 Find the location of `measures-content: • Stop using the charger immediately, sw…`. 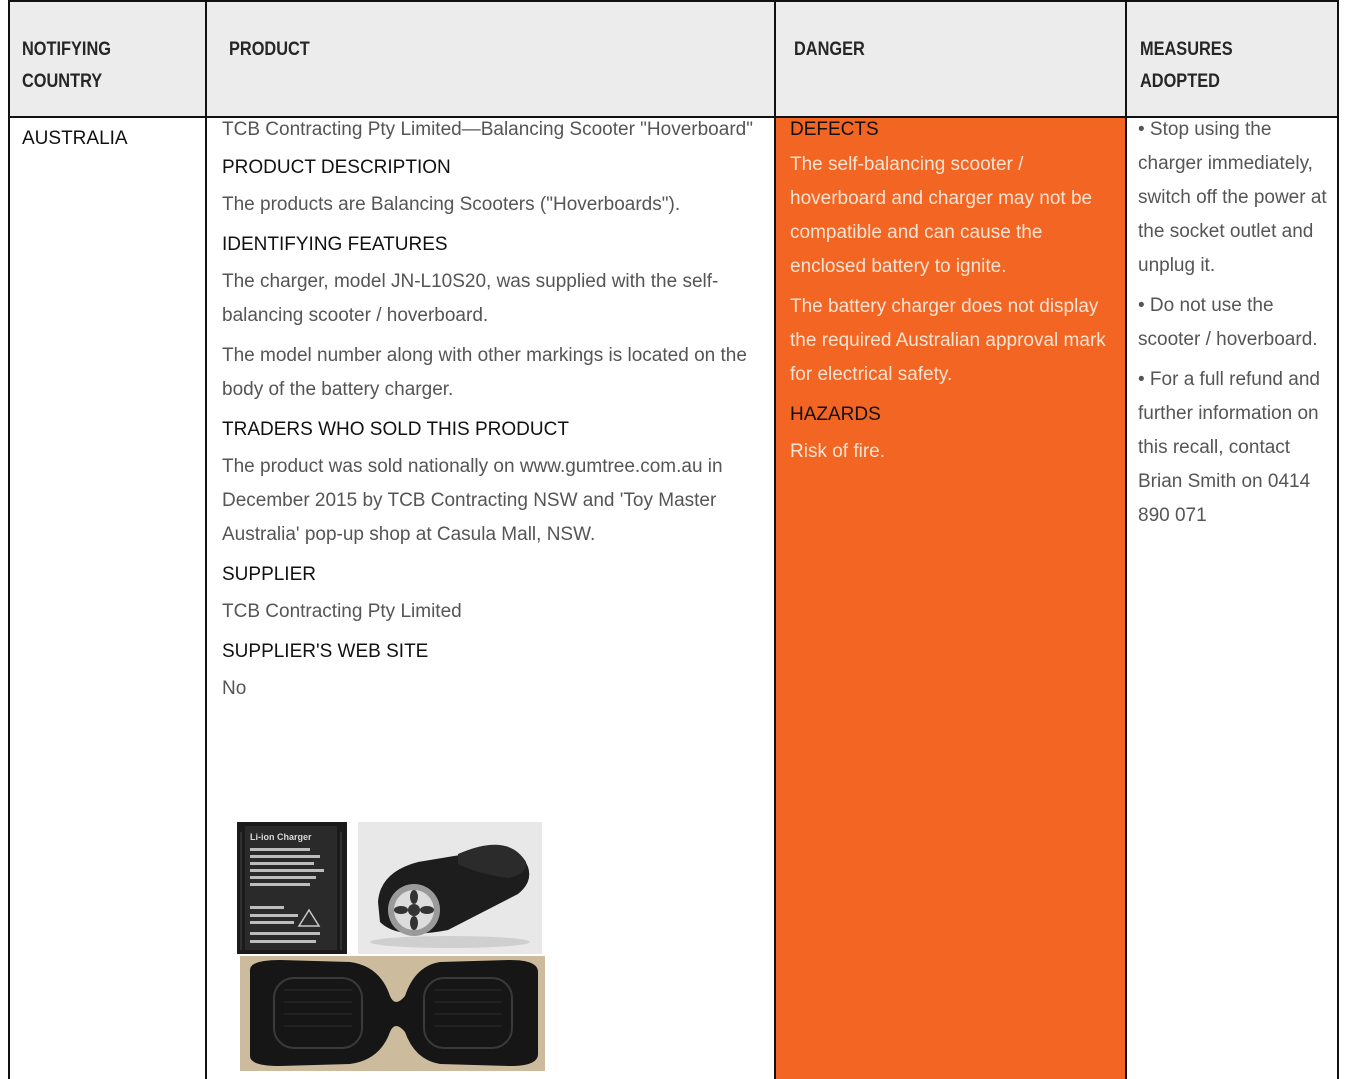

measures-content: • Stop using the charger immediately, sw… is located at coordinates (1236, 326).